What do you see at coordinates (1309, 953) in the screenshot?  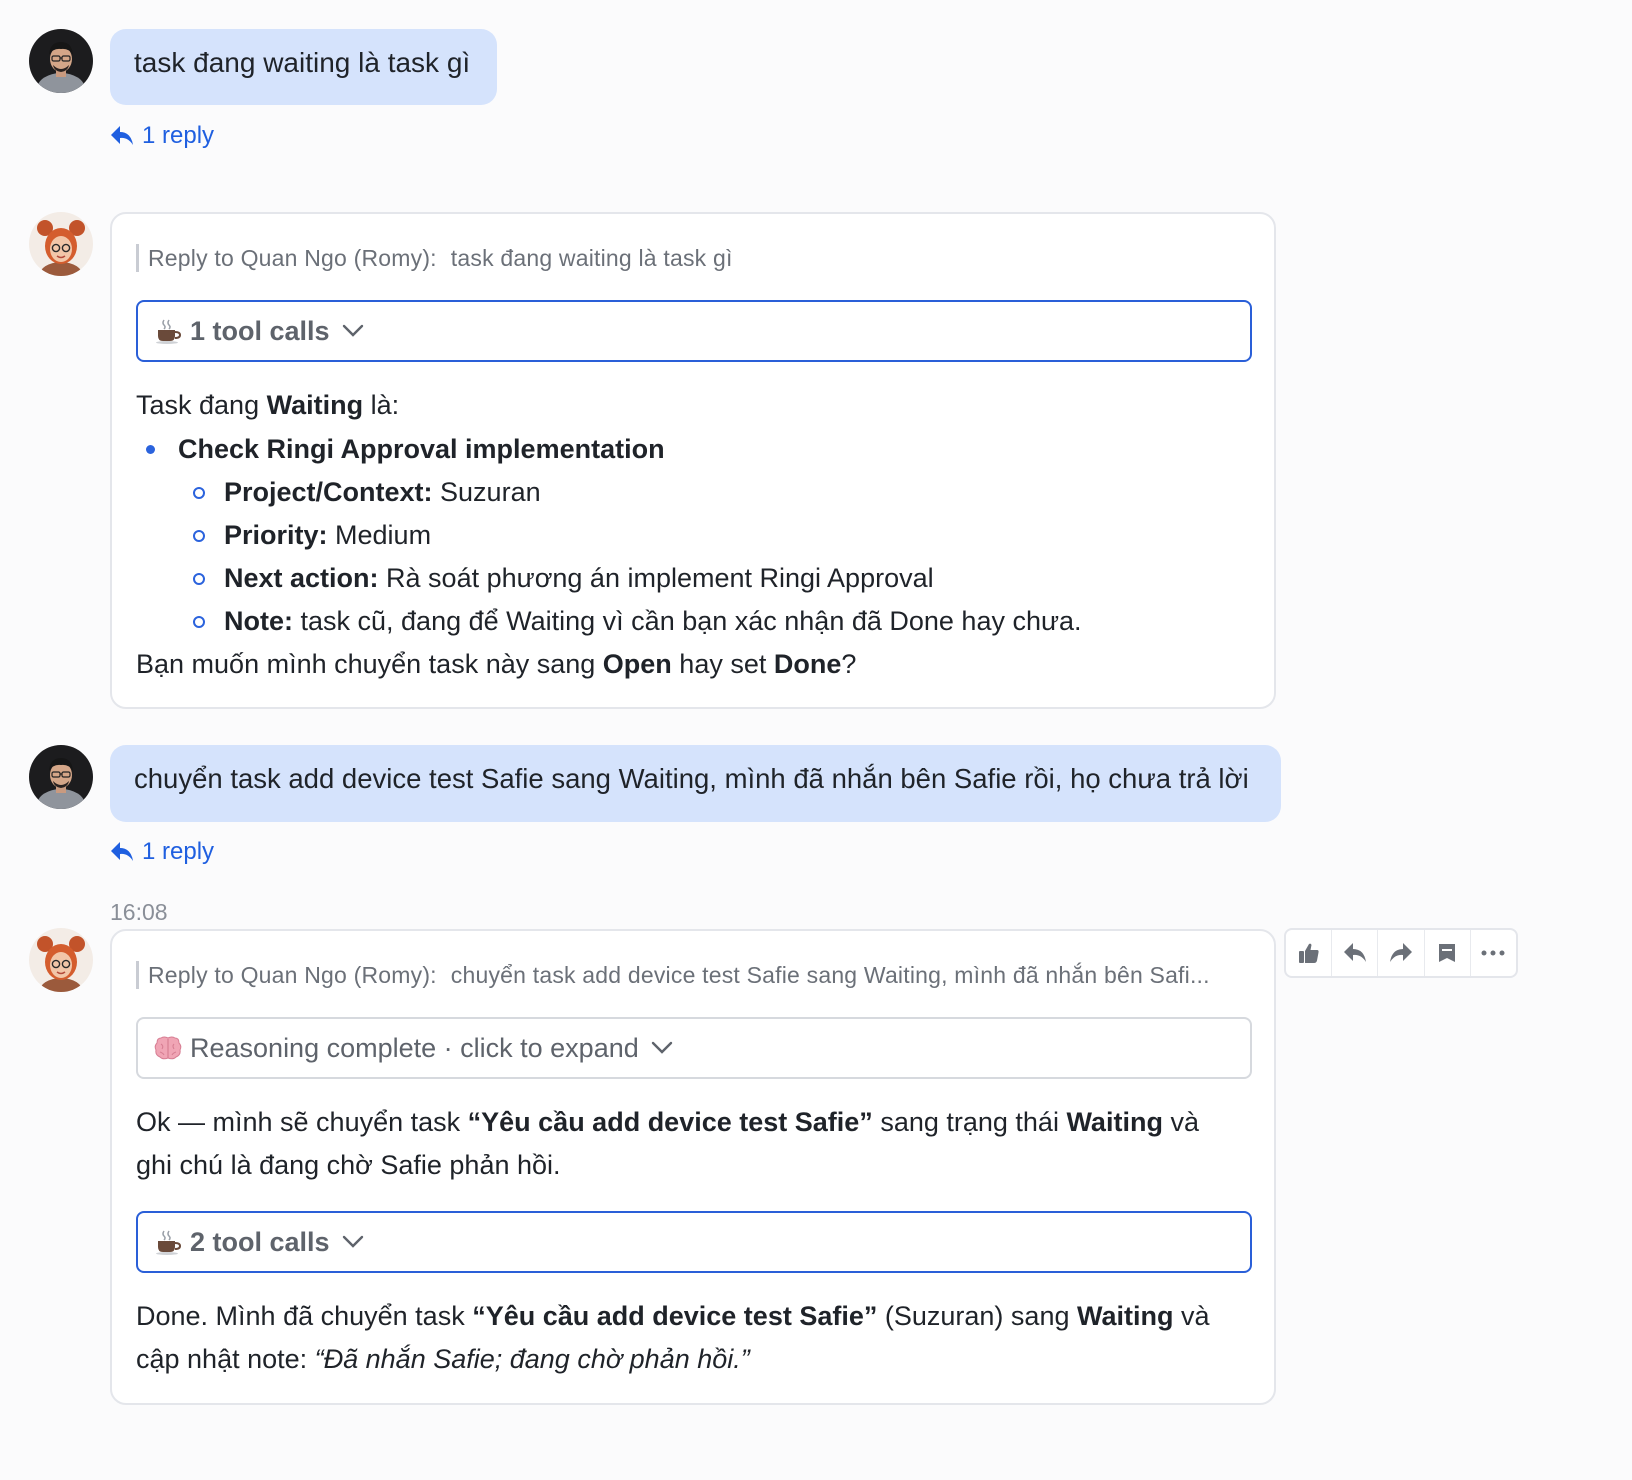 I see `thumbs-up-icon` at bounding box center [1309, 953].